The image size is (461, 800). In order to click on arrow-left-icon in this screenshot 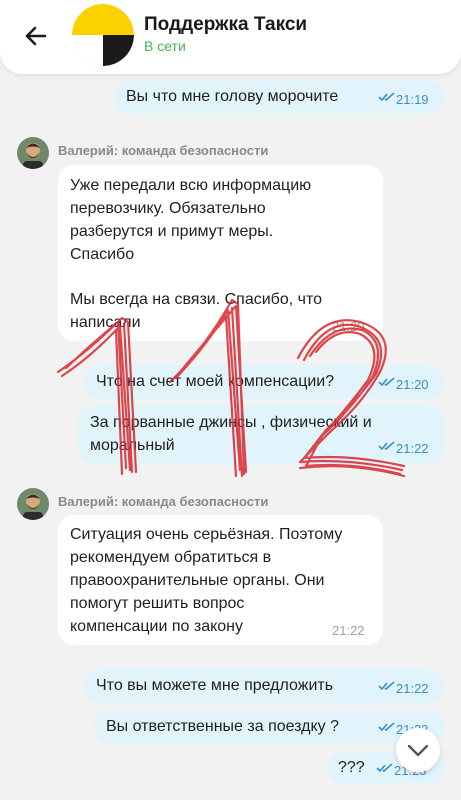, I will do `click(36, 36)`.